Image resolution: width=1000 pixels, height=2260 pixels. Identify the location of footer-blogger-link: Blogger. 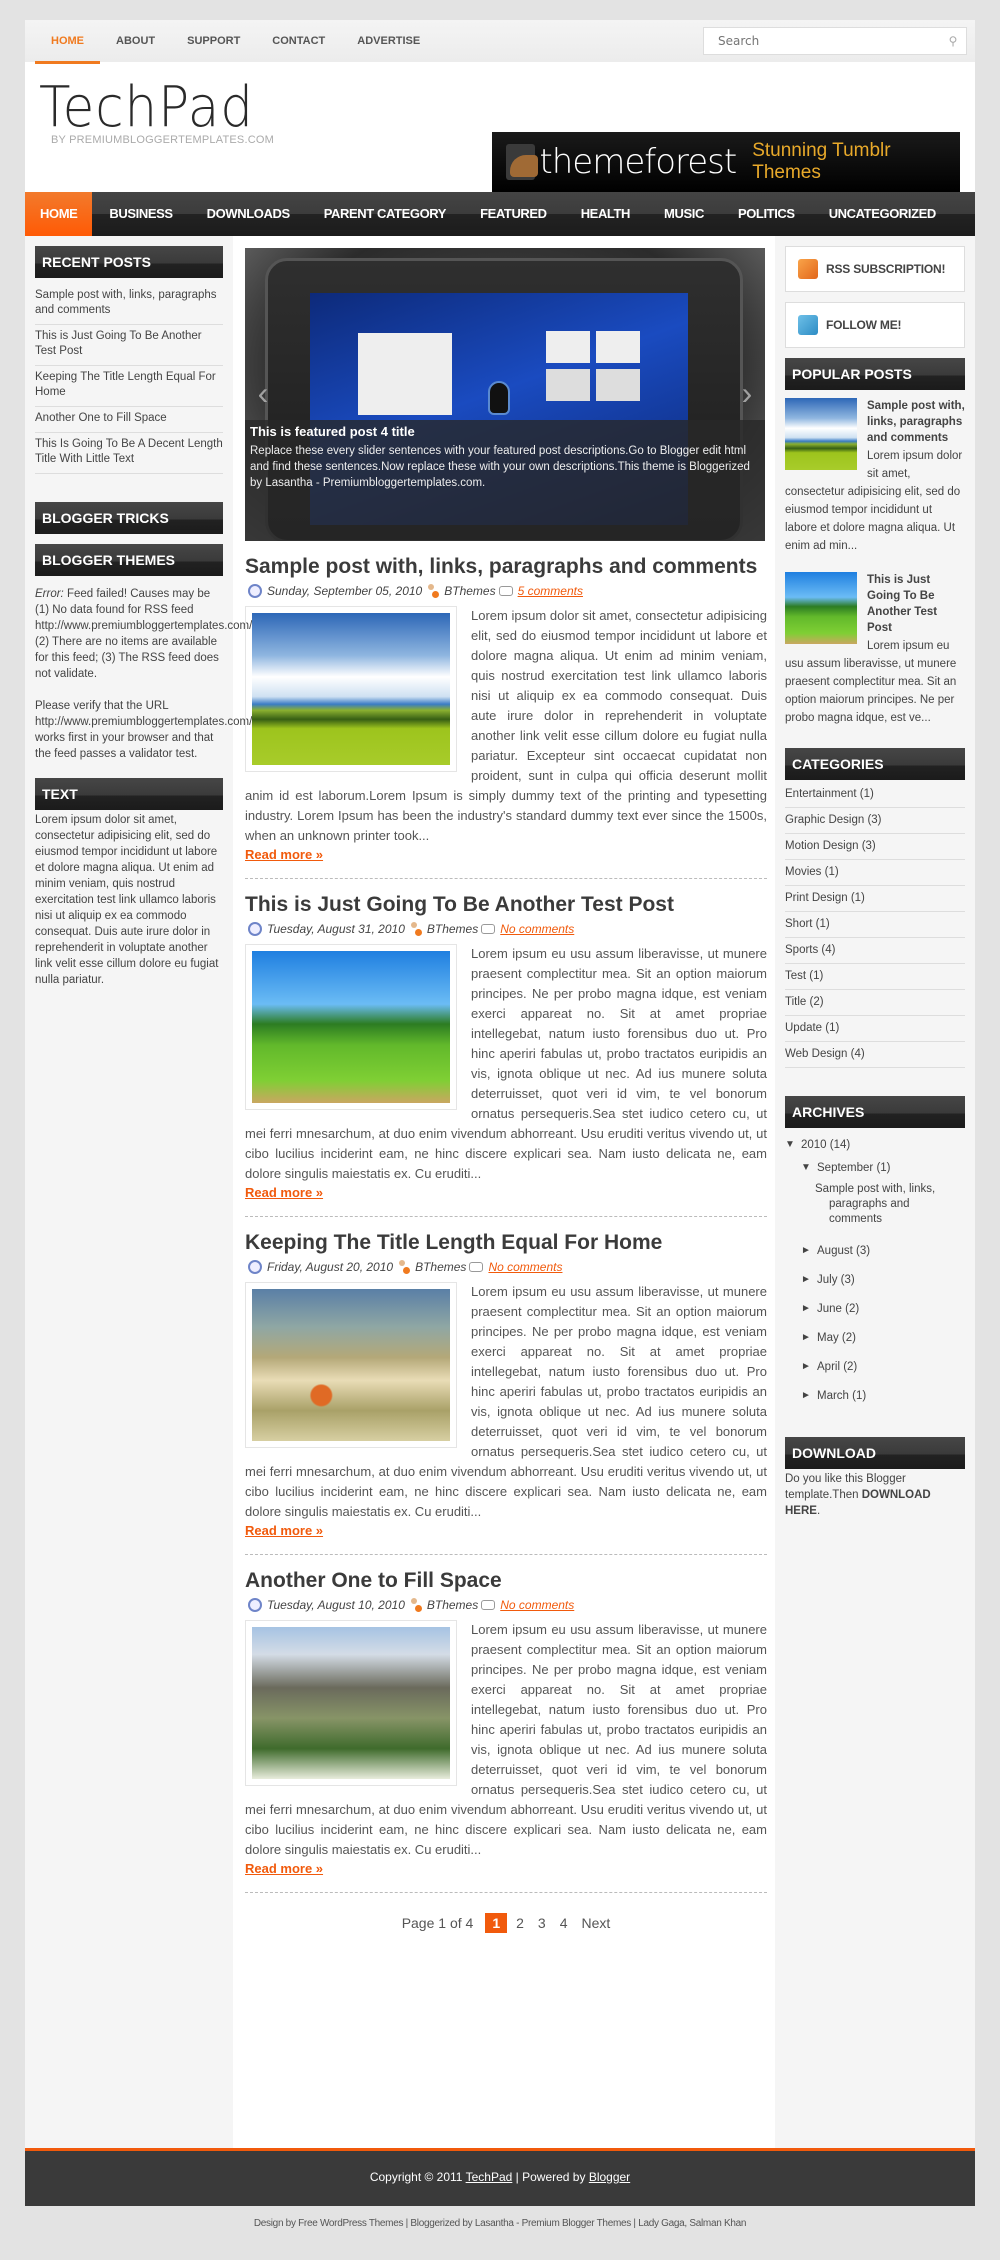
(609, 2177).